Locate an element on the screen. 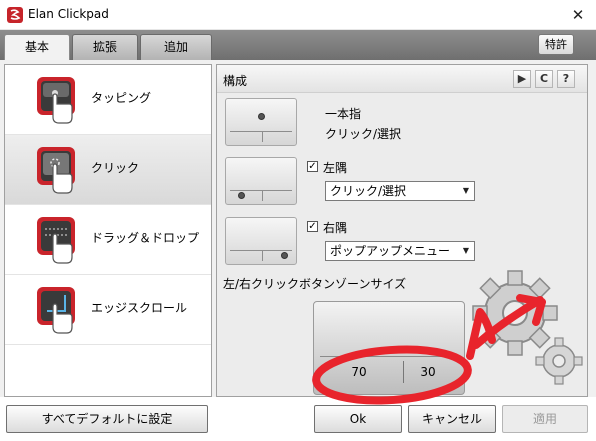 This screenshot has height=441, width=596. apply-button: 適用 is located at coordinates (545, 419).